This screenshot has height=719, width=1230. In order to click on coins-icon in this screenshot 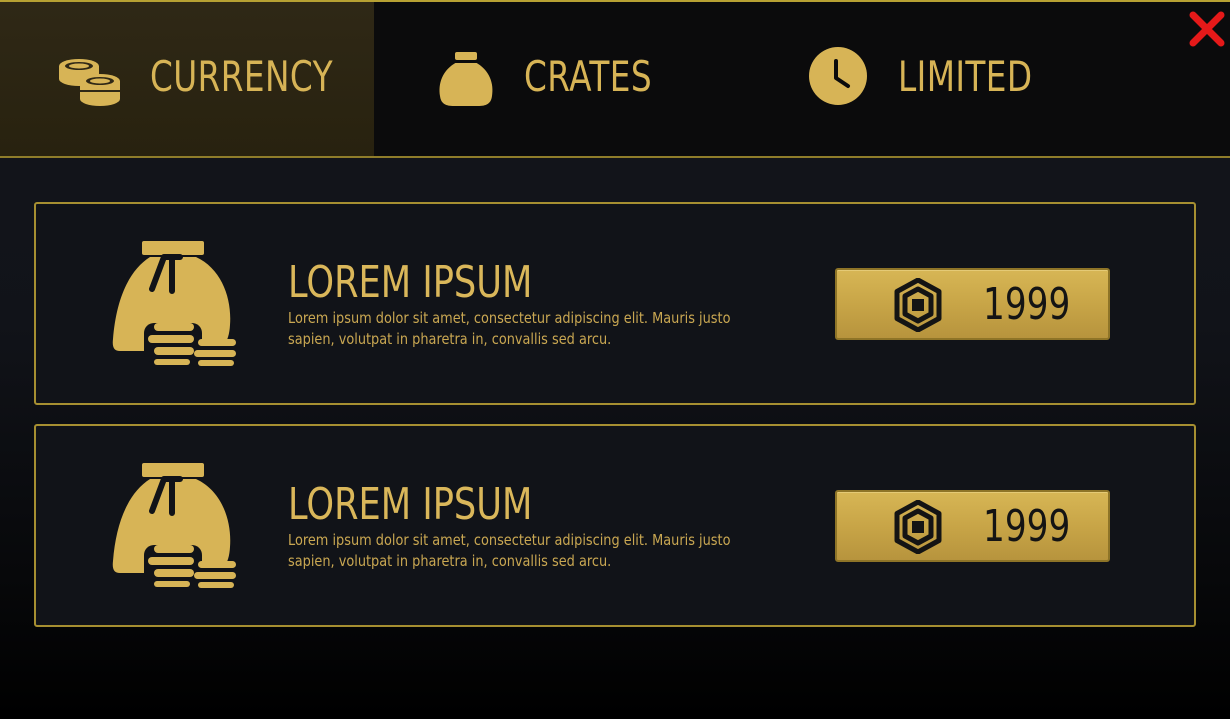, I will do `click(89, 82)`.